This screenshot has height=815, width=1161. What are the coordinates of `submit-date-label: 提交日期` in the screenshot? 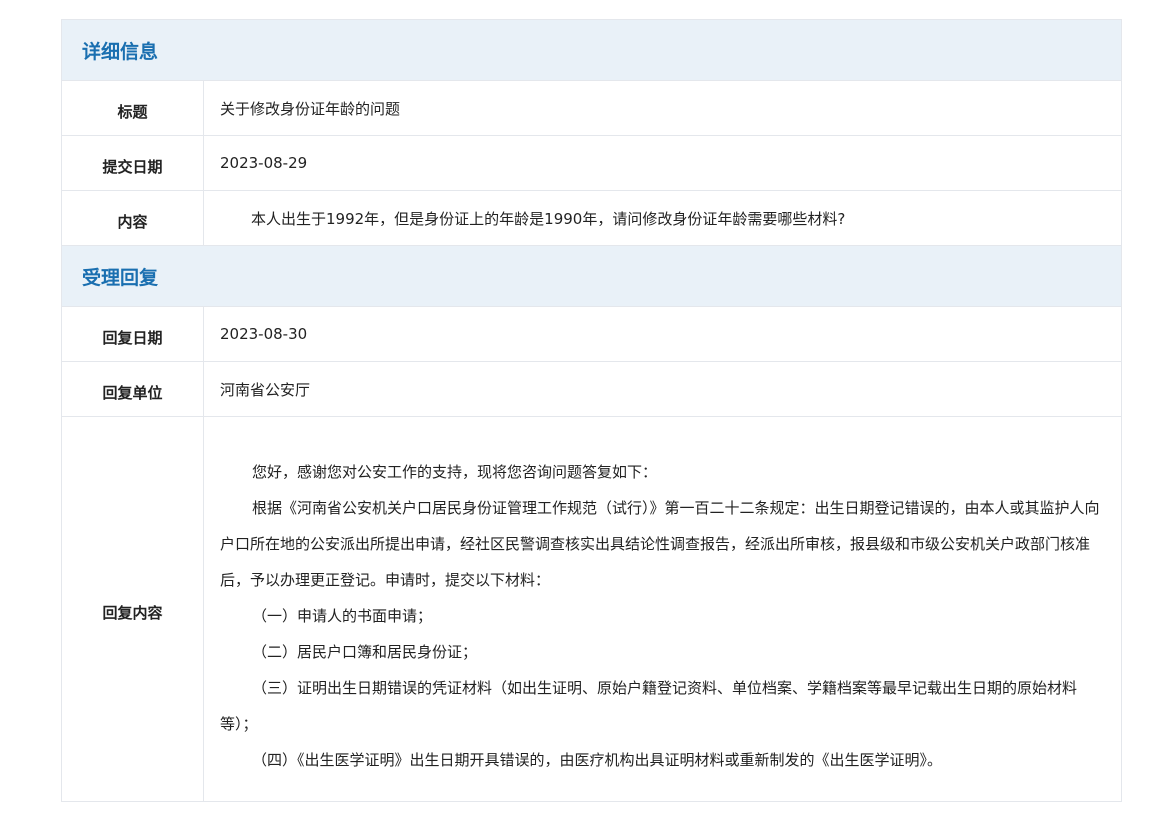 It's located at (132, 163).